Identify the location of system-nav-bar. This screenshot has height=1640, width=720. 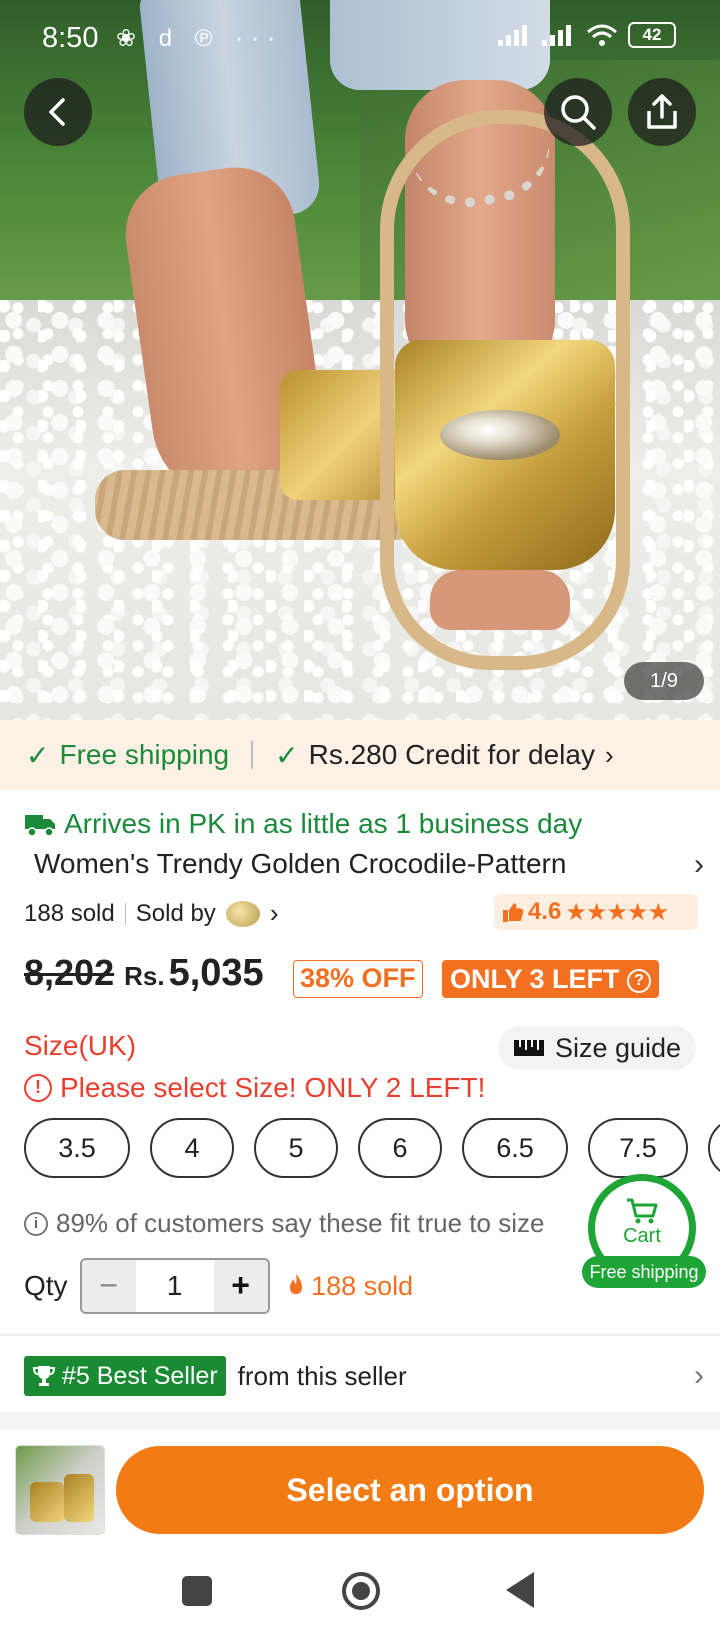
(360, 1590).